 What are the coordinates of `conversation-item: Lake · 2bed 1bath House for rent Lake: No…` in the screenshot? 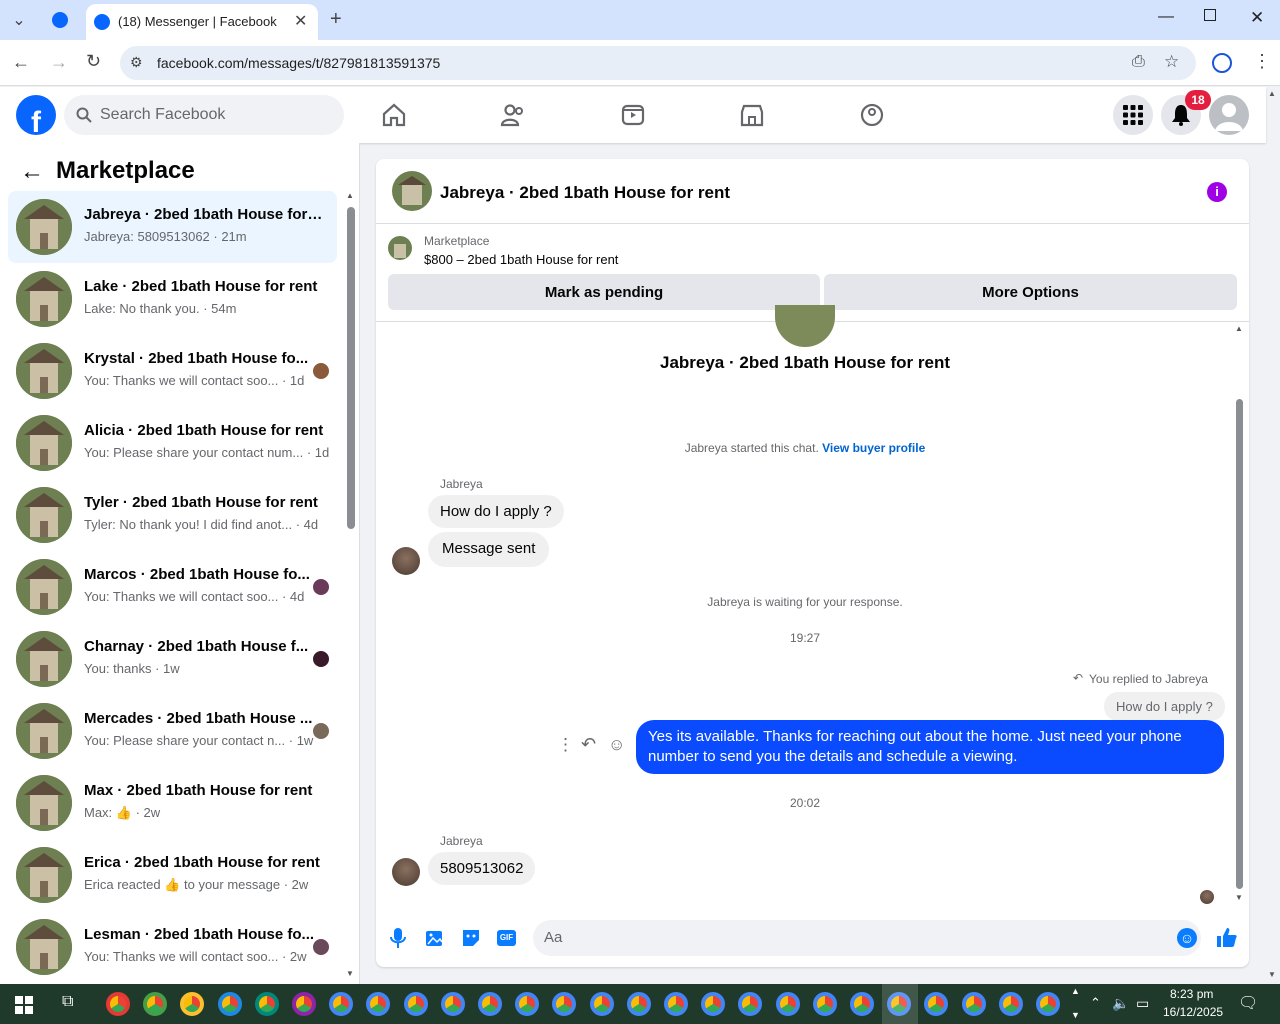 It's located at (172, 299).